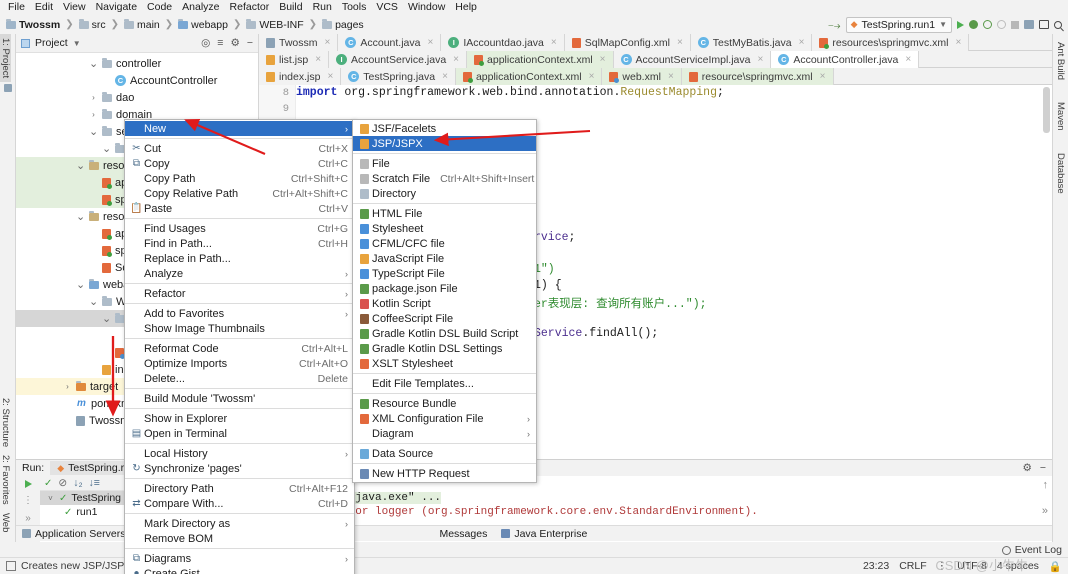 The width and height of the screenshot is (1068, 574). Describe the element at coordinates (834, 25) in the screenshot. I see `build-hammer-icon: ⤍` at that location.